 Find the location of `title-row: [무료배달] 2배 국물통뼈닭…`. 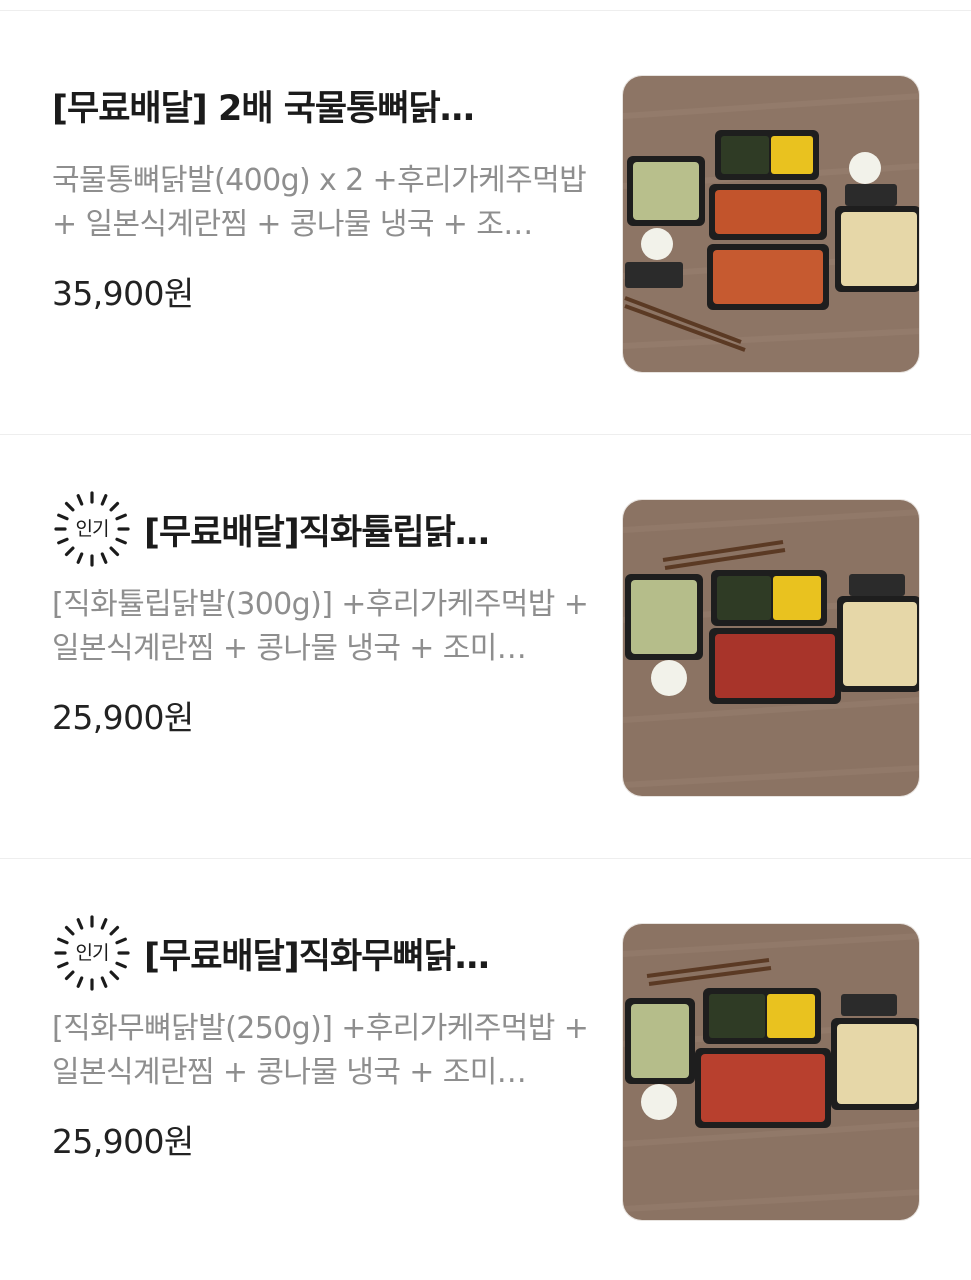

title-row: [무료배달] 2배 국물통뼈닭… is located at coordinates (324, 105).